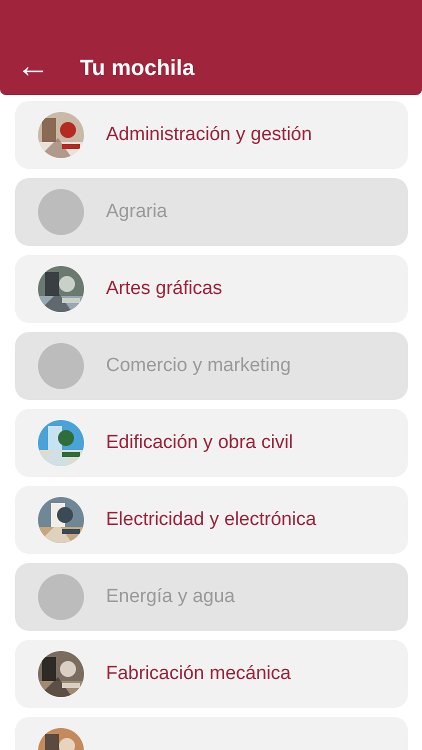 This screenshot has width=422, height=750. Describe the element at coordinates (211, 443) in the screenshot. I see `category-item: Edificación y obra civil` at that location.